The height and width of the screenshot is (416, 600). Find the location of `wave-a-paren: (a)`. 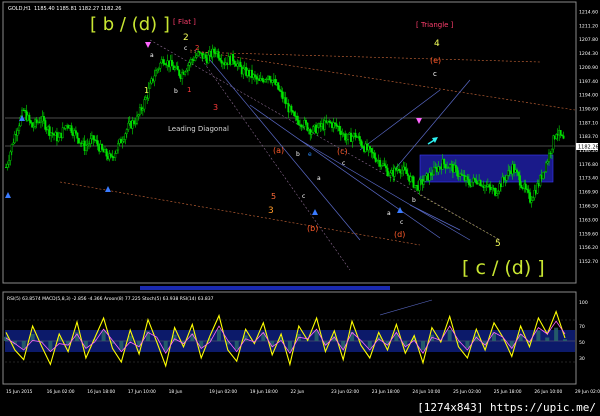

wave-a-paren: (a) is located at coordinates (278, 150).